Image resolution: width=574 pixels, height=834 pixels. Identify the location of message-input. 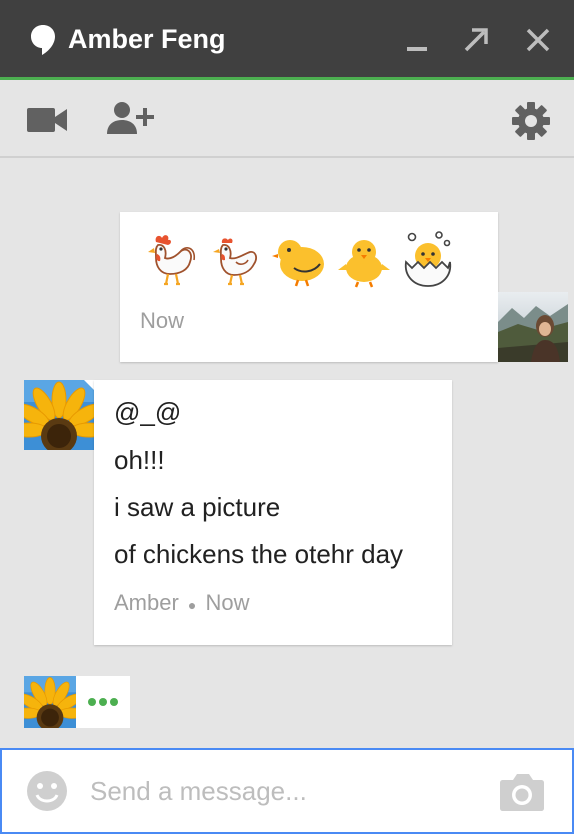
(280, 791).